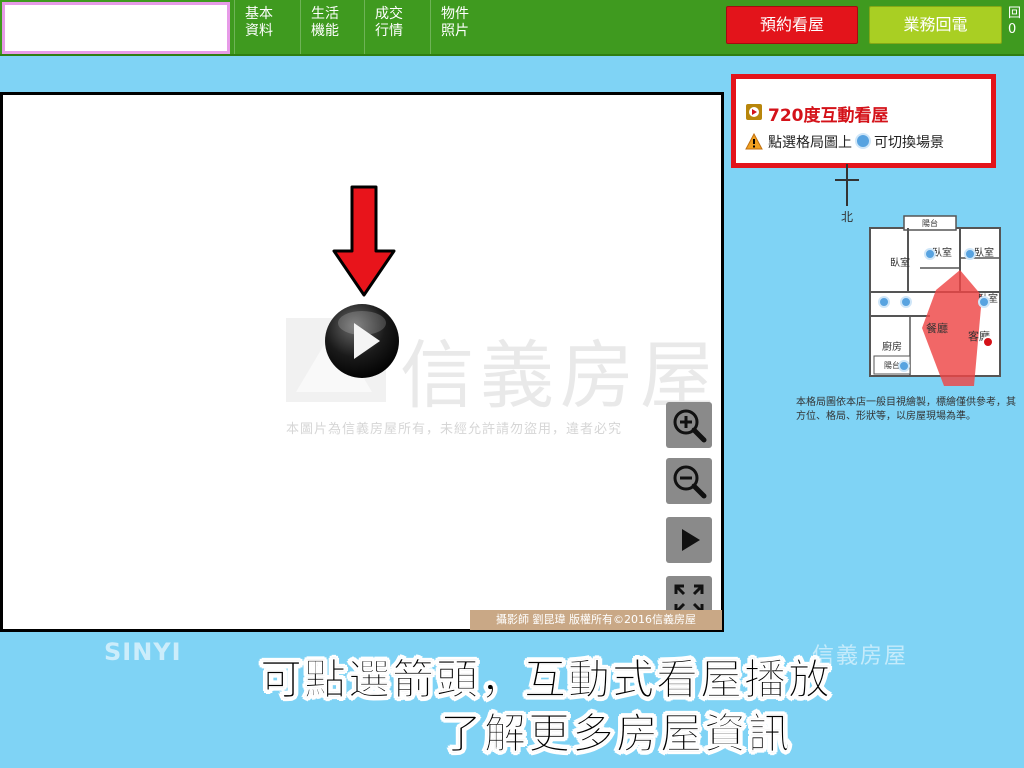  Describe the element at coordinates (512, 28) in the screenshot. I see `top-nav-bar: 基本 資料 生活 機能 成交 行情 物件 照片 預約看屋 業務回電 回 0` at that location.